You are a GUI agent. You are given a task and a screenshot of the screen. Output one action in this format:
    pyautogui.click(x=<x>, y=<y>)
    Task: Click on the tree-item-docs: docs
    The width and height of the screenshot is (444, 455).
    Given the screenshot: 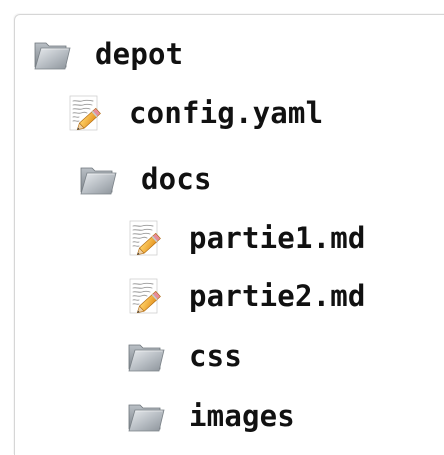 What is the action you would take?
    pyautogui.click(x=145, y=179)
    